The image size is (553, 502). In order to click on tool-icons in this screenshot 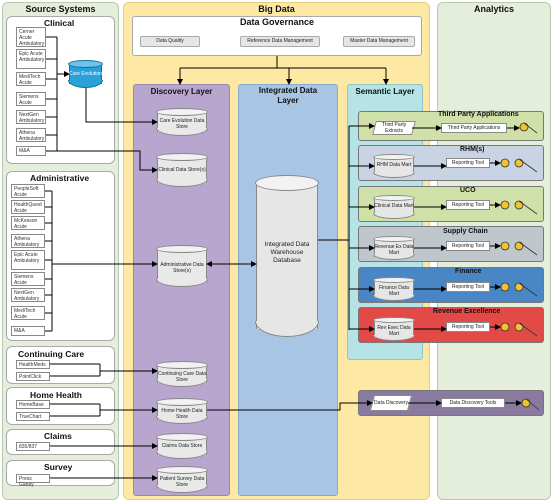, I will do `click(520, 266)`.